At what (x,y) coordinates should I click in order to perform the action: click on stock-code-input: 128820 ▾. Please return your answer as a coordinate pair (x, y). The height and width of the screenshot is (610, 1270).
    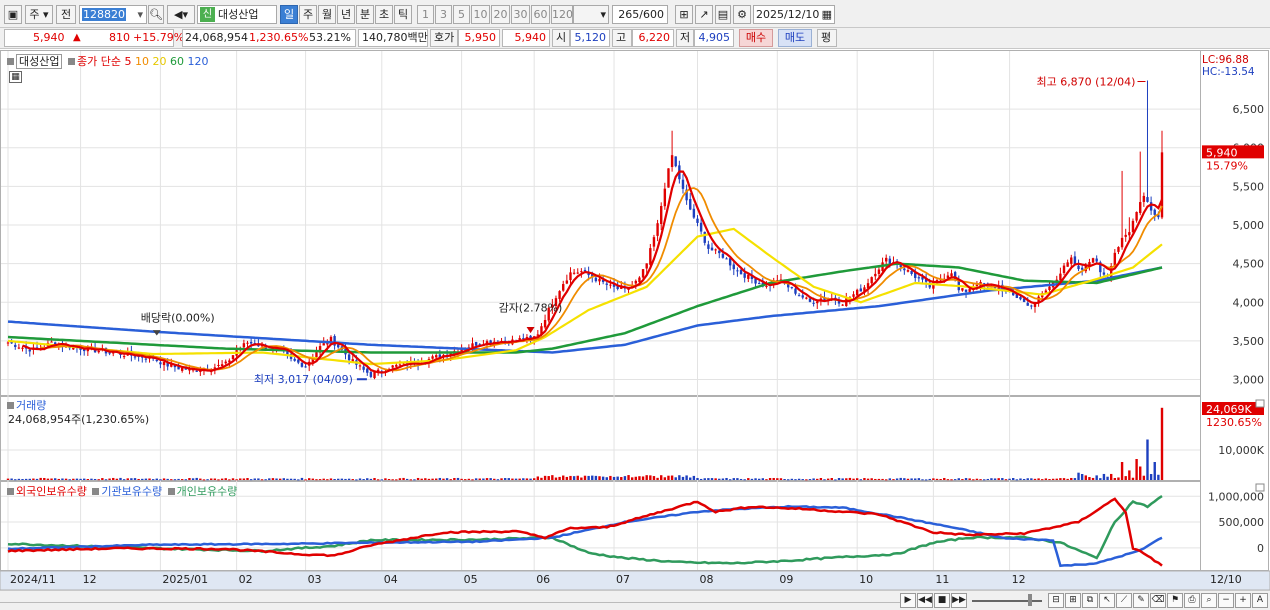
    Looking at the image, I should click on (113, 14).